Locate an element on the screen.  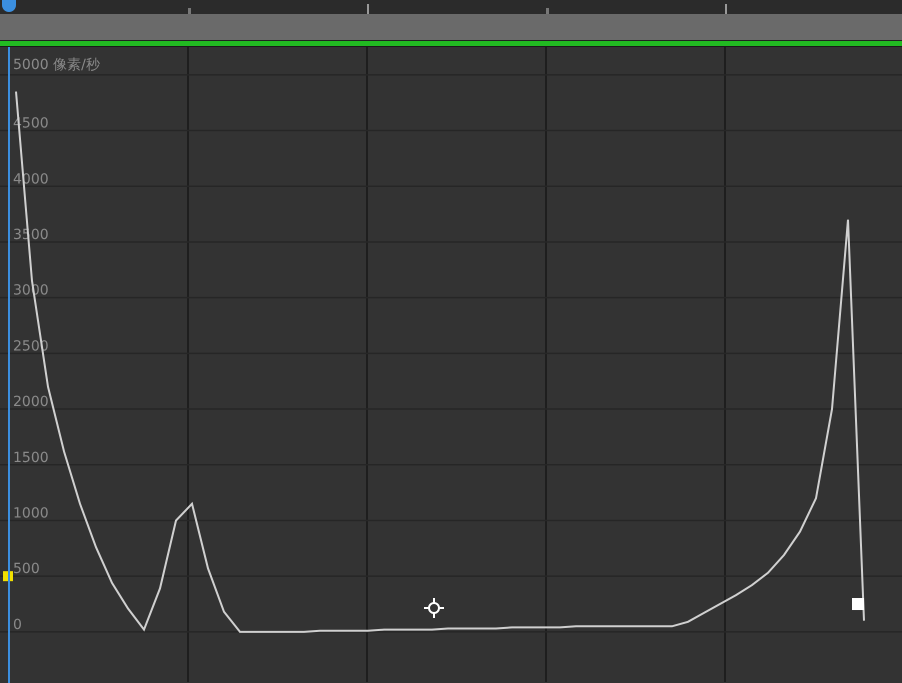
axis-tick-label: 2000 is located at coordinates (31, 402).